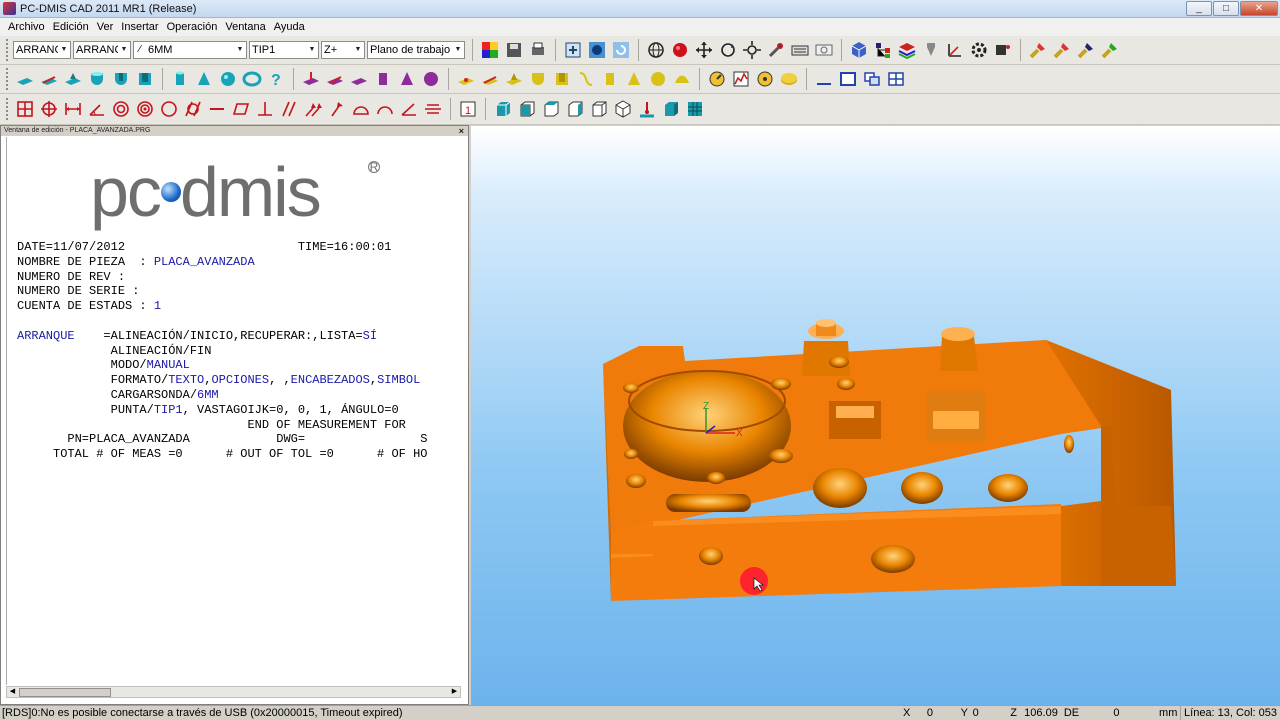 The width and height of the screenshot is (1280, 720). Describe the element at coordinates (71, 27) in the screenshot. I see `menu-edicion: Edición` at that location.